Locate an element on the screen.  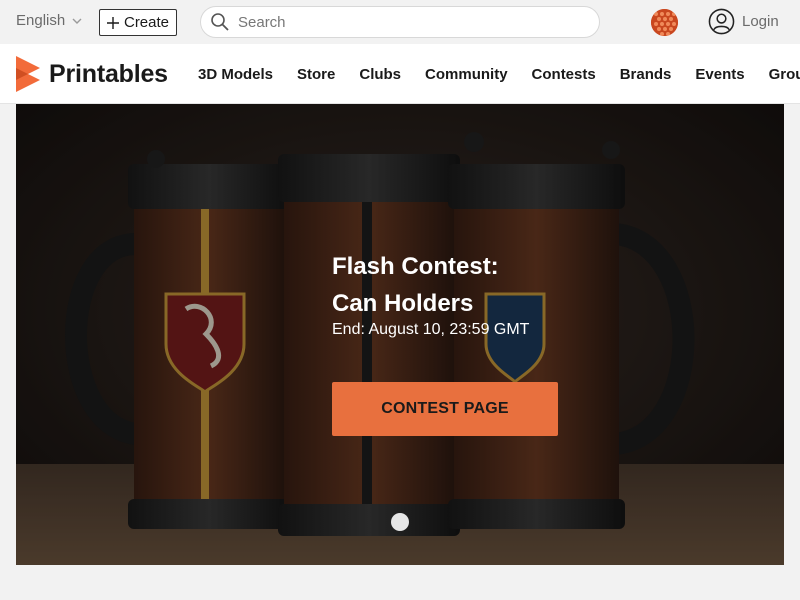
create-button: Create is located at coordinates (138, 22).